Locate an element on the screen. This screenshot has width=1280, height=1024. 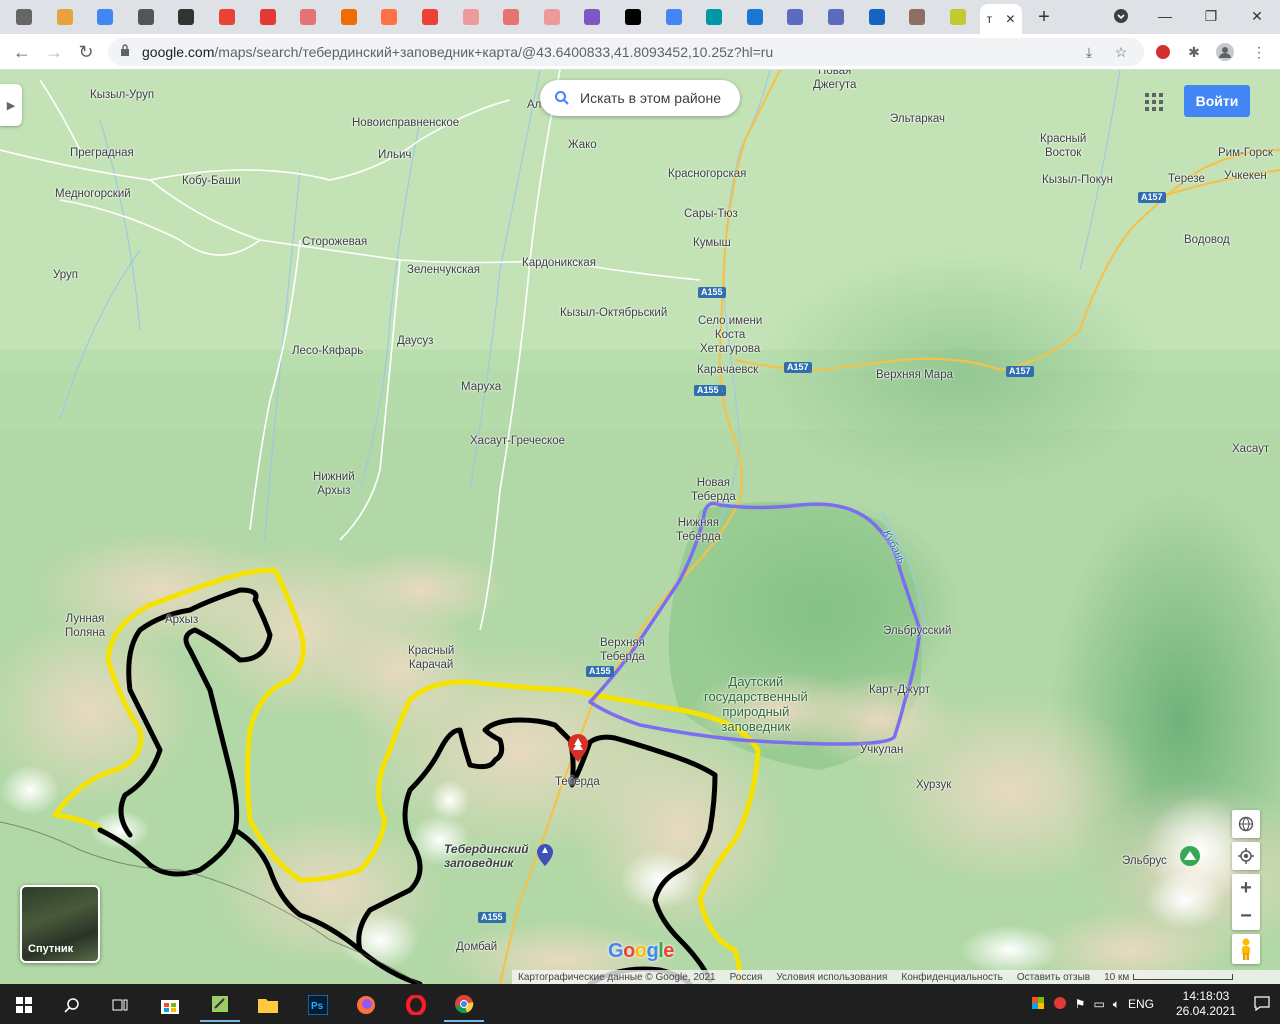
place-label-dombay: Домбай is located at coordinates (476, 947).